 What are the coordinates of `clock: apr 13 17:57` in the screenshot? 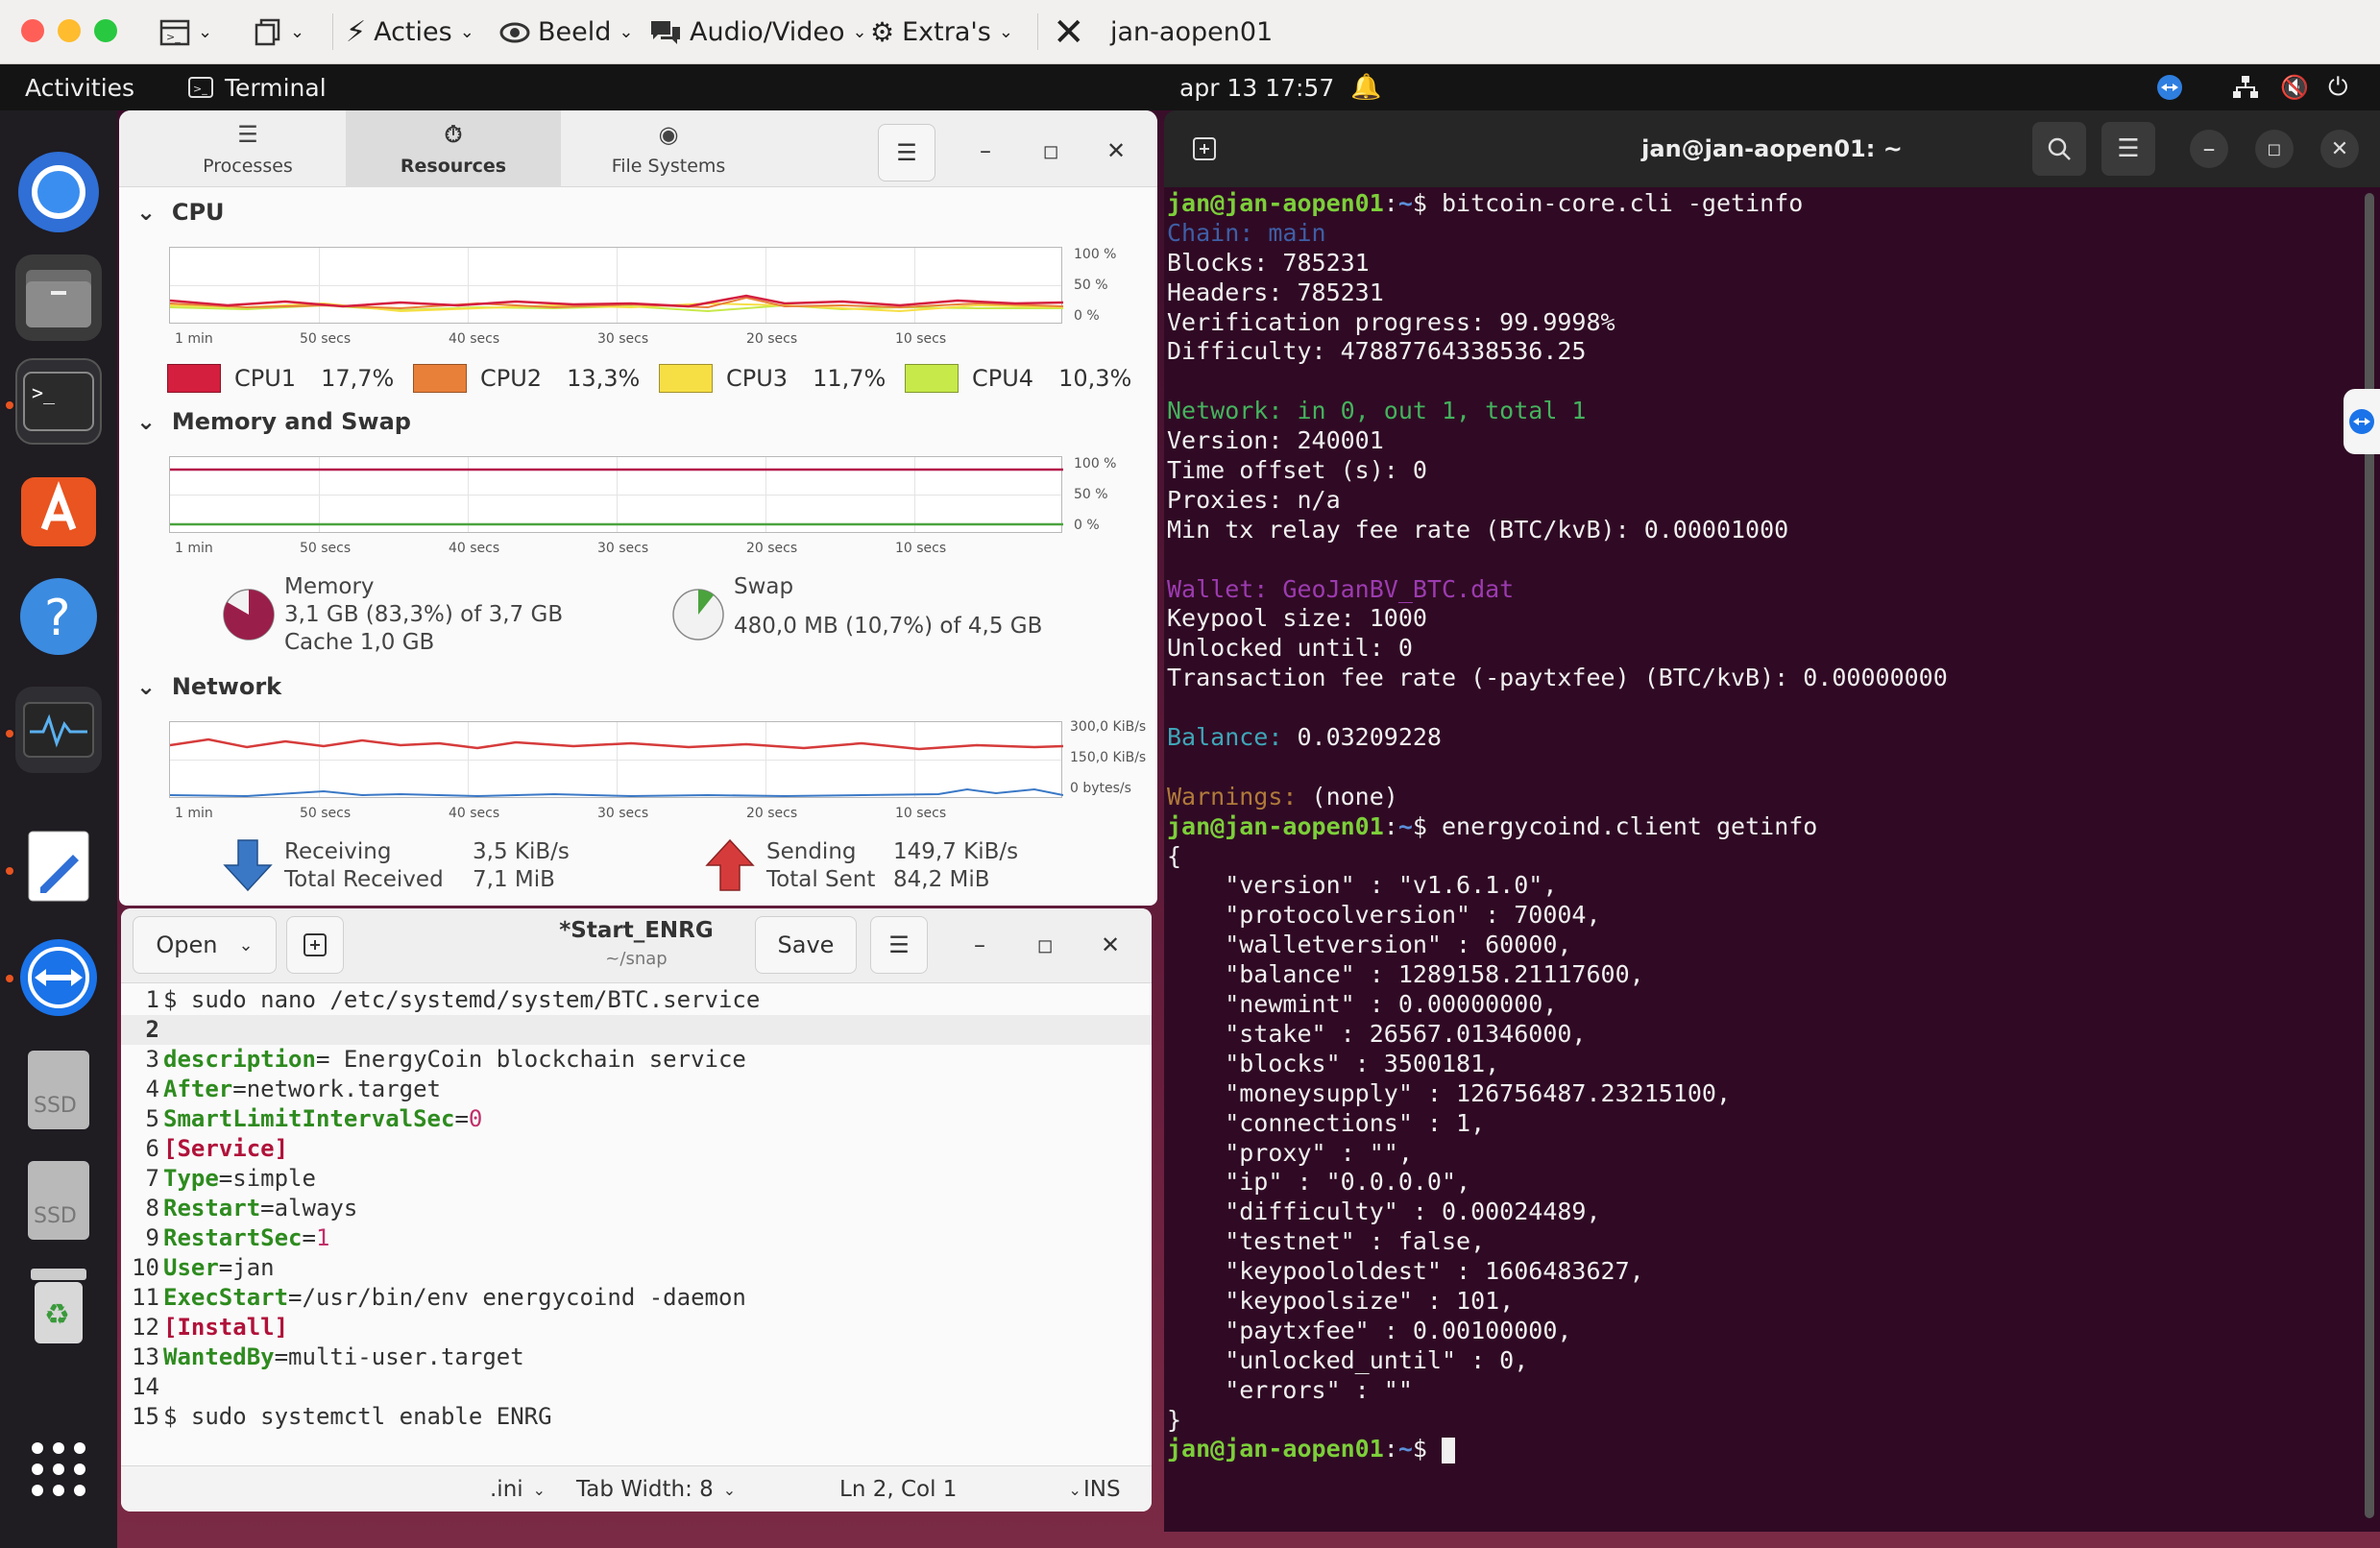 It's located at (1256, 87).